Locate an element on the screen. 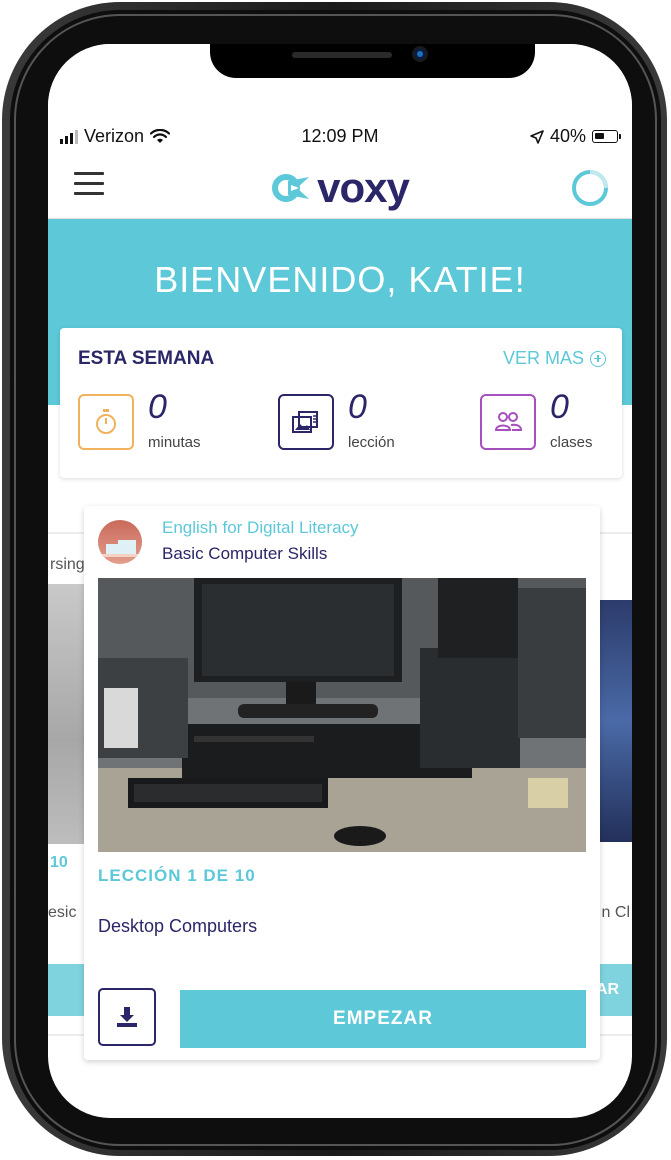 The image size is (671, 1160). stat-minutes-value: 0 is located at coordinates (157, 407).